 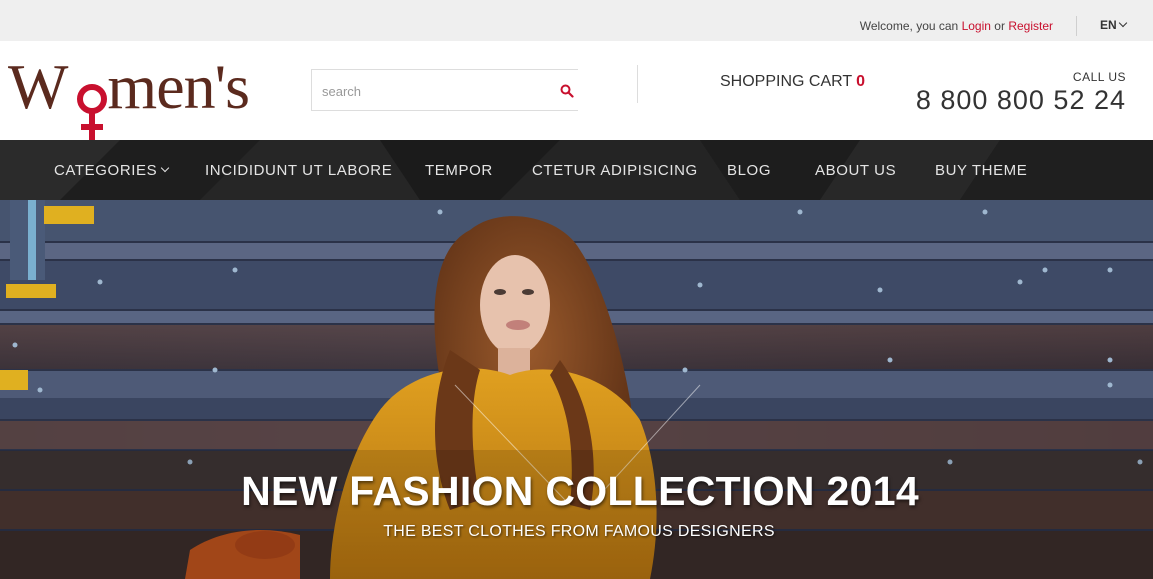 I want to click on phone-number: 8 800 800 52 24, so click(x=1020, y=100).